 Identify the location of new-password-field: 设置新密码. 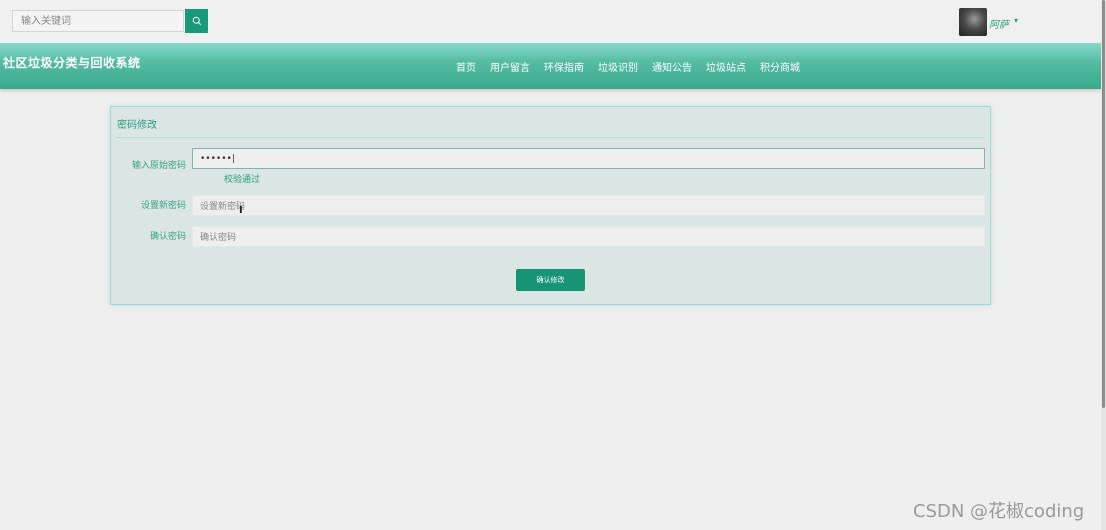
(588, 205).